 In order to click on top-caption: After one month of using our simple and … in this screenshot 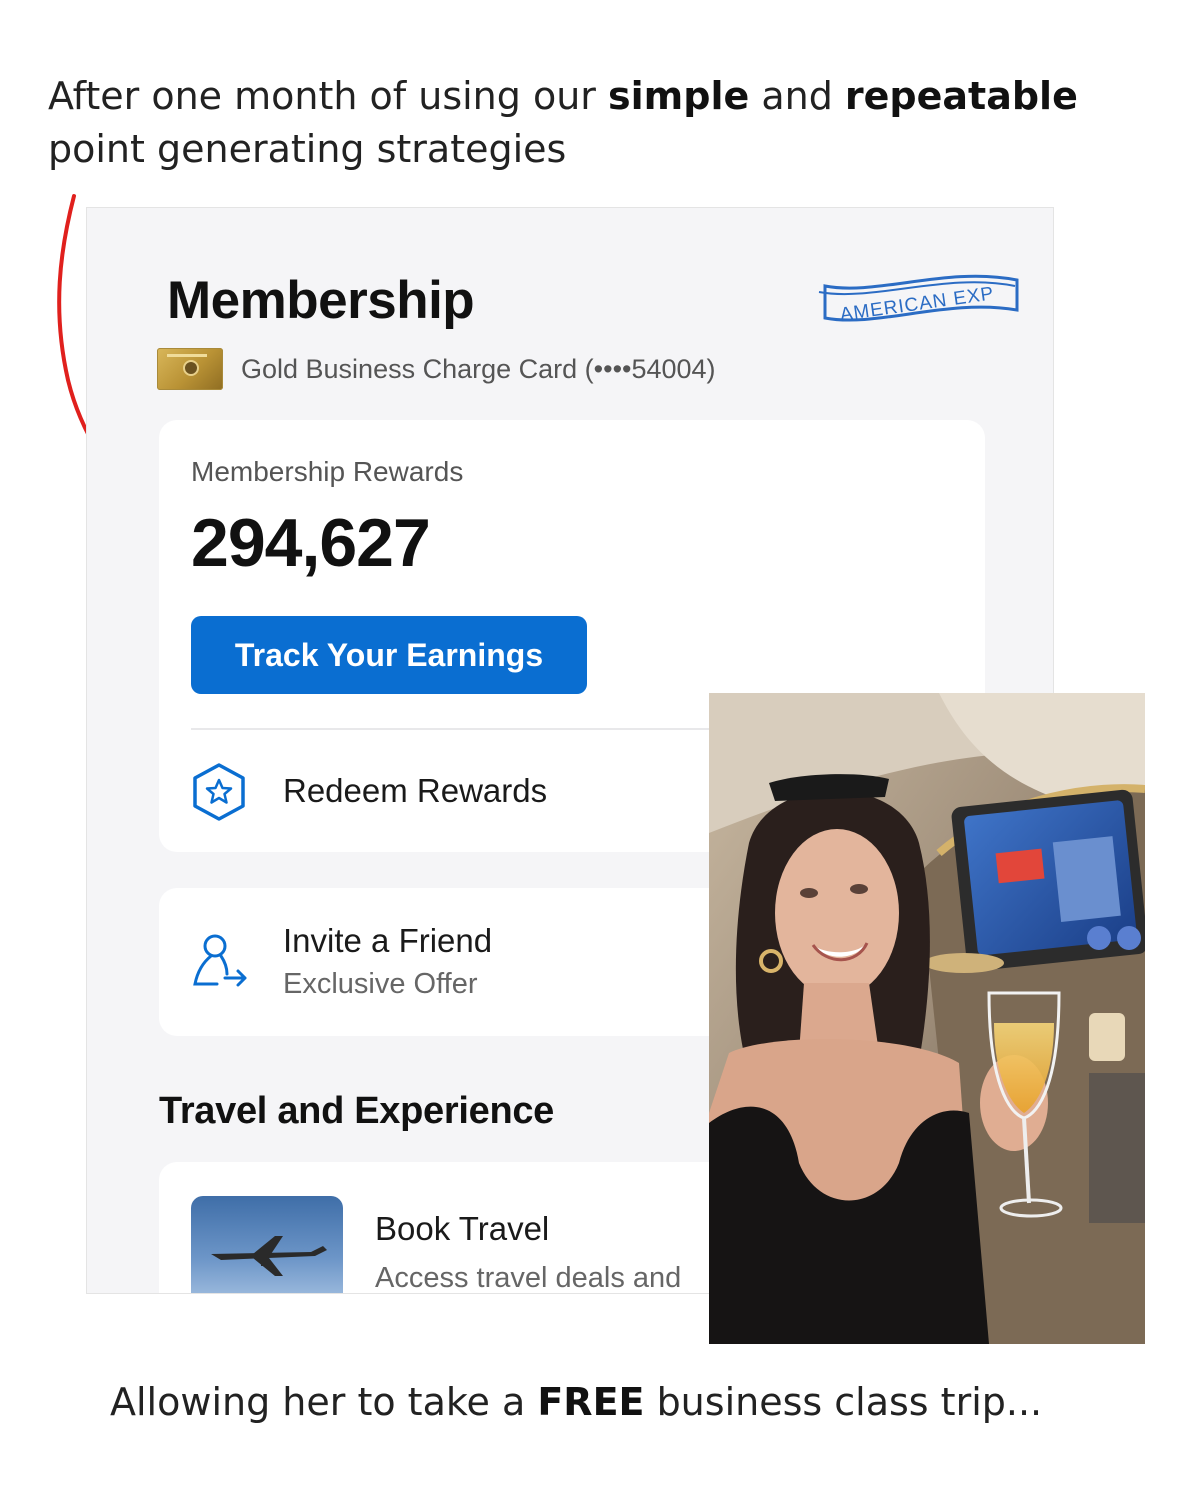, I will do `click(613, 123)`.